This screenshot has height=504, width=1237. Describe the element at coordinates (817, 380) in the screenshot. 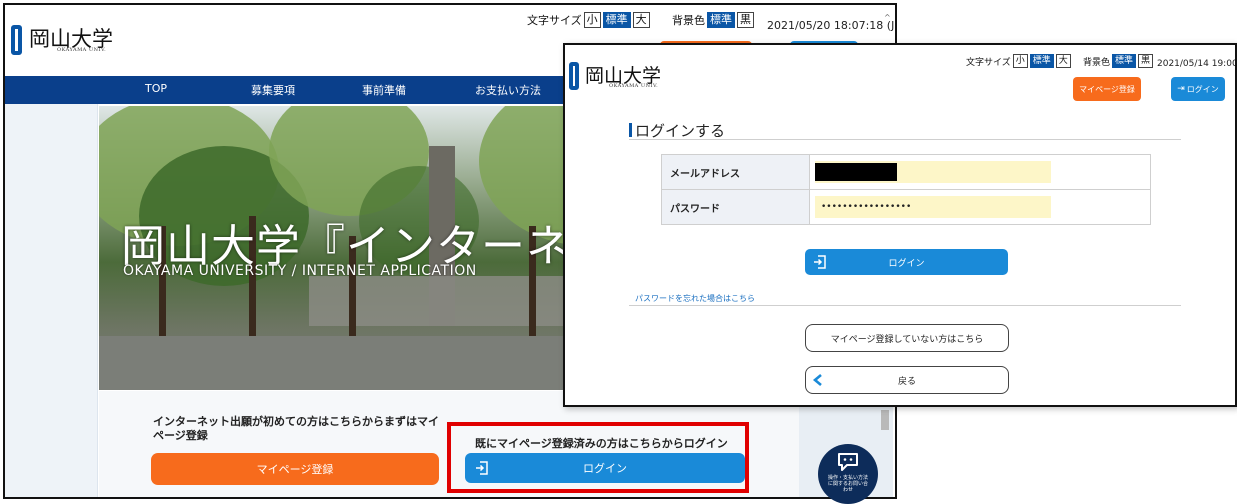

I see `chevron-left-icon` at that location.